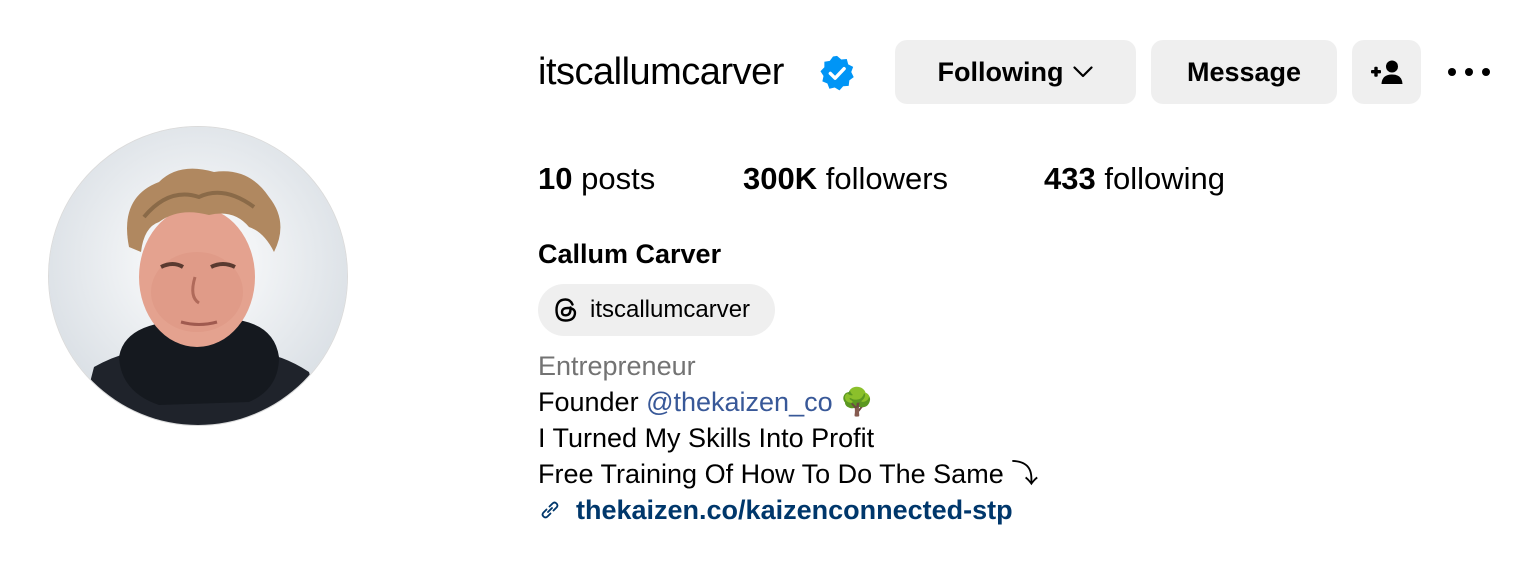  I want to click on profile-username: itscallumcarver, so click(661, 72).